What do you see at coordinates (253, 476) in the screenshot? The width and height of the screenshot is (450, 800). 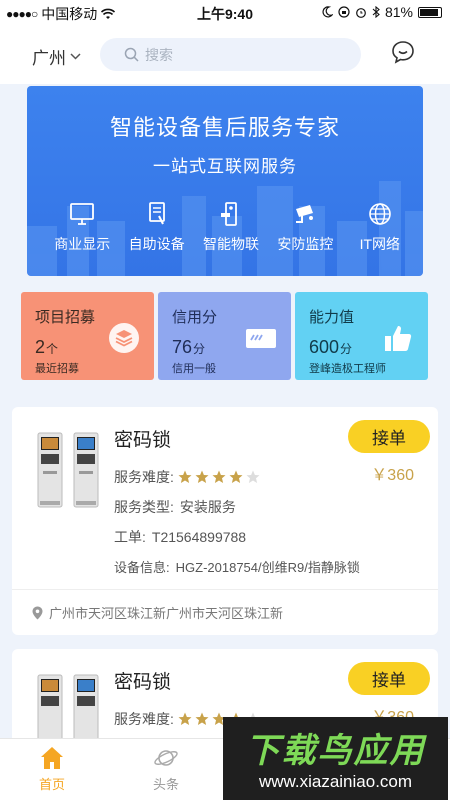 I see `star-empty-icon` at bounding box center [253, 476].